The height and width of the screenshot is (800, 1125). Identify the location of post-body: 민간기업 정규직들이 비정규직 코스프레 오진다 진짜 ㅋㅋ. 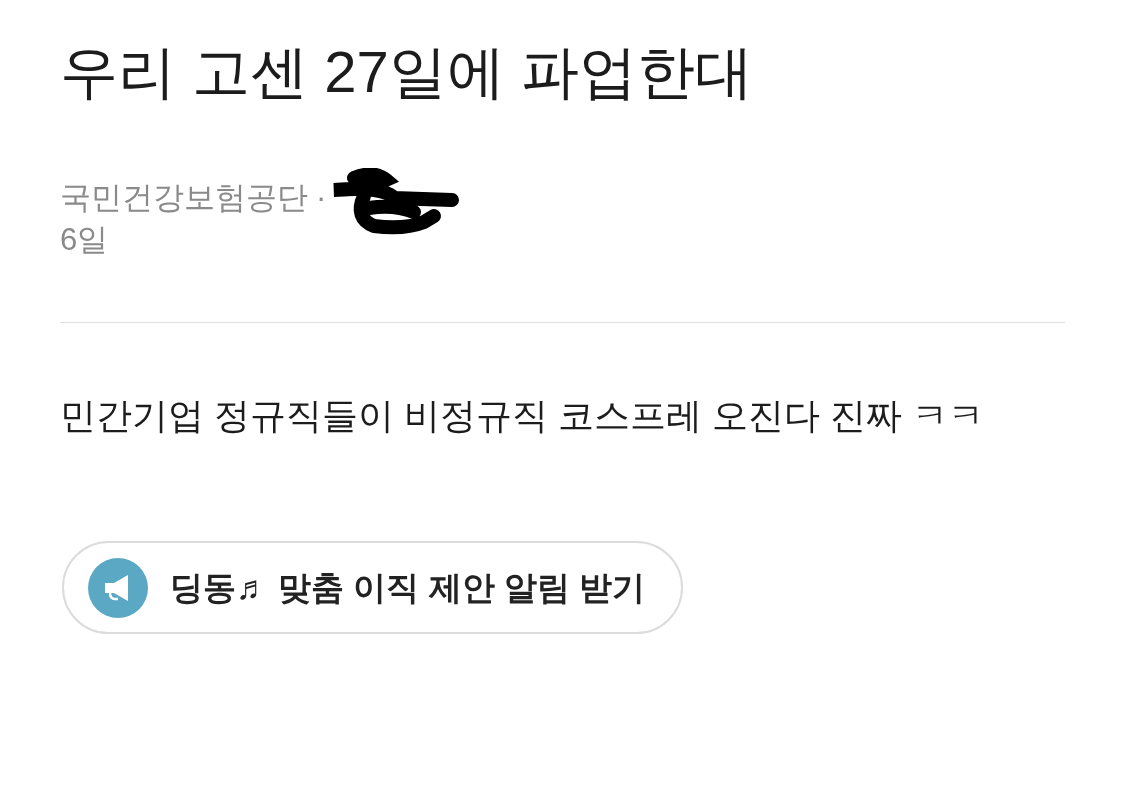
(522, 416).